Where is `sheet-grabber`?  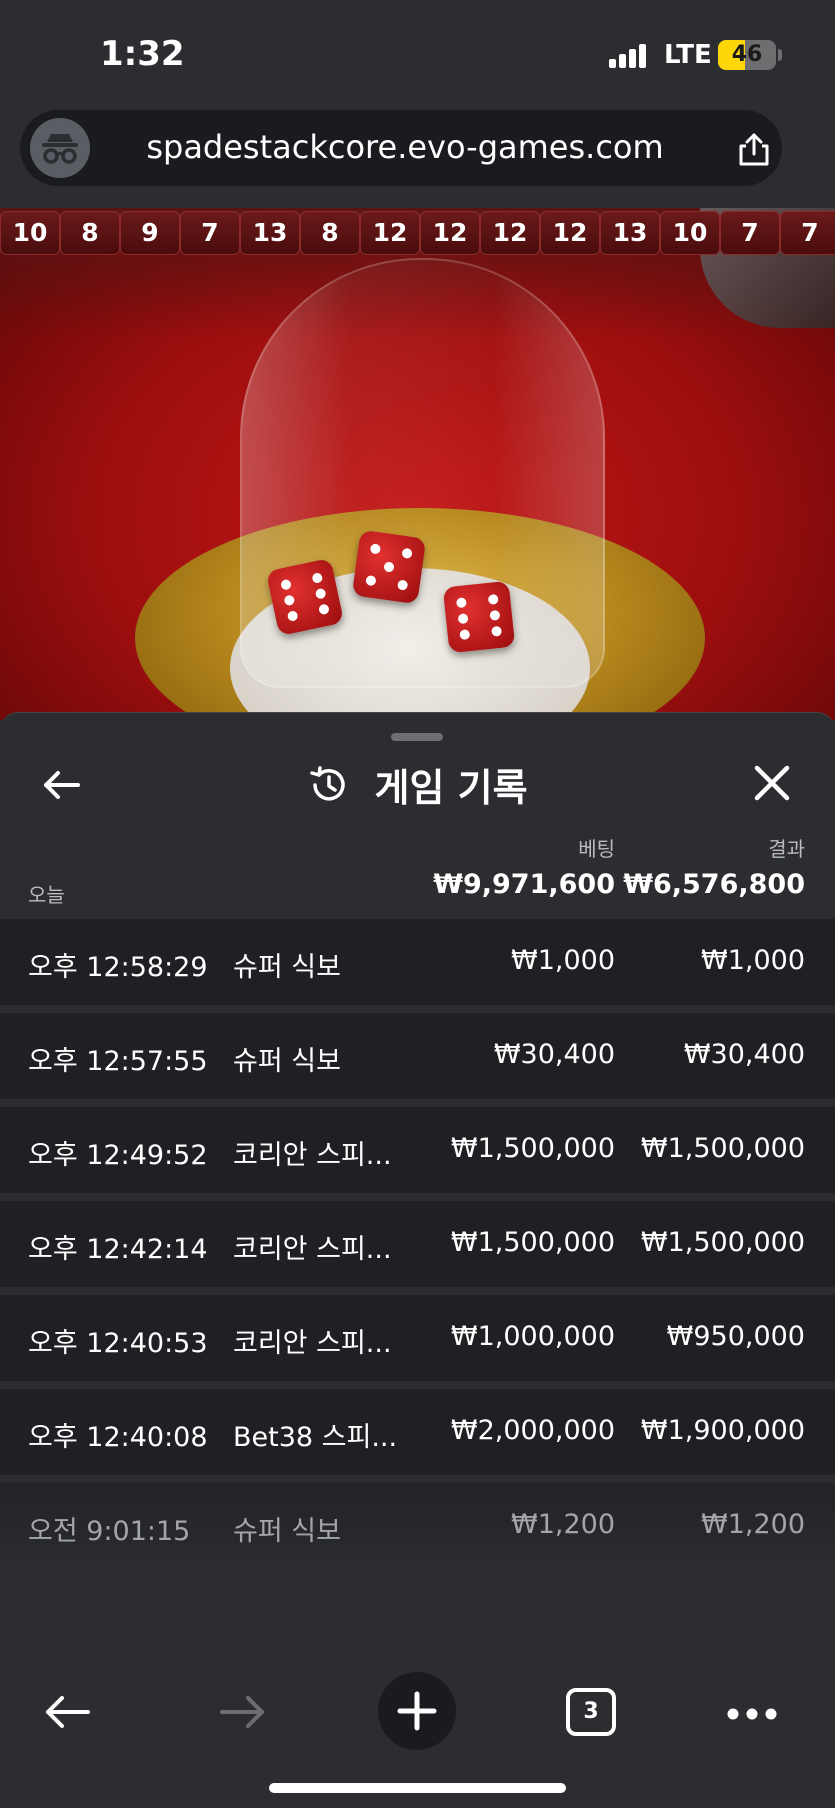
sheet-grabber is located at coordinates (417, 737).